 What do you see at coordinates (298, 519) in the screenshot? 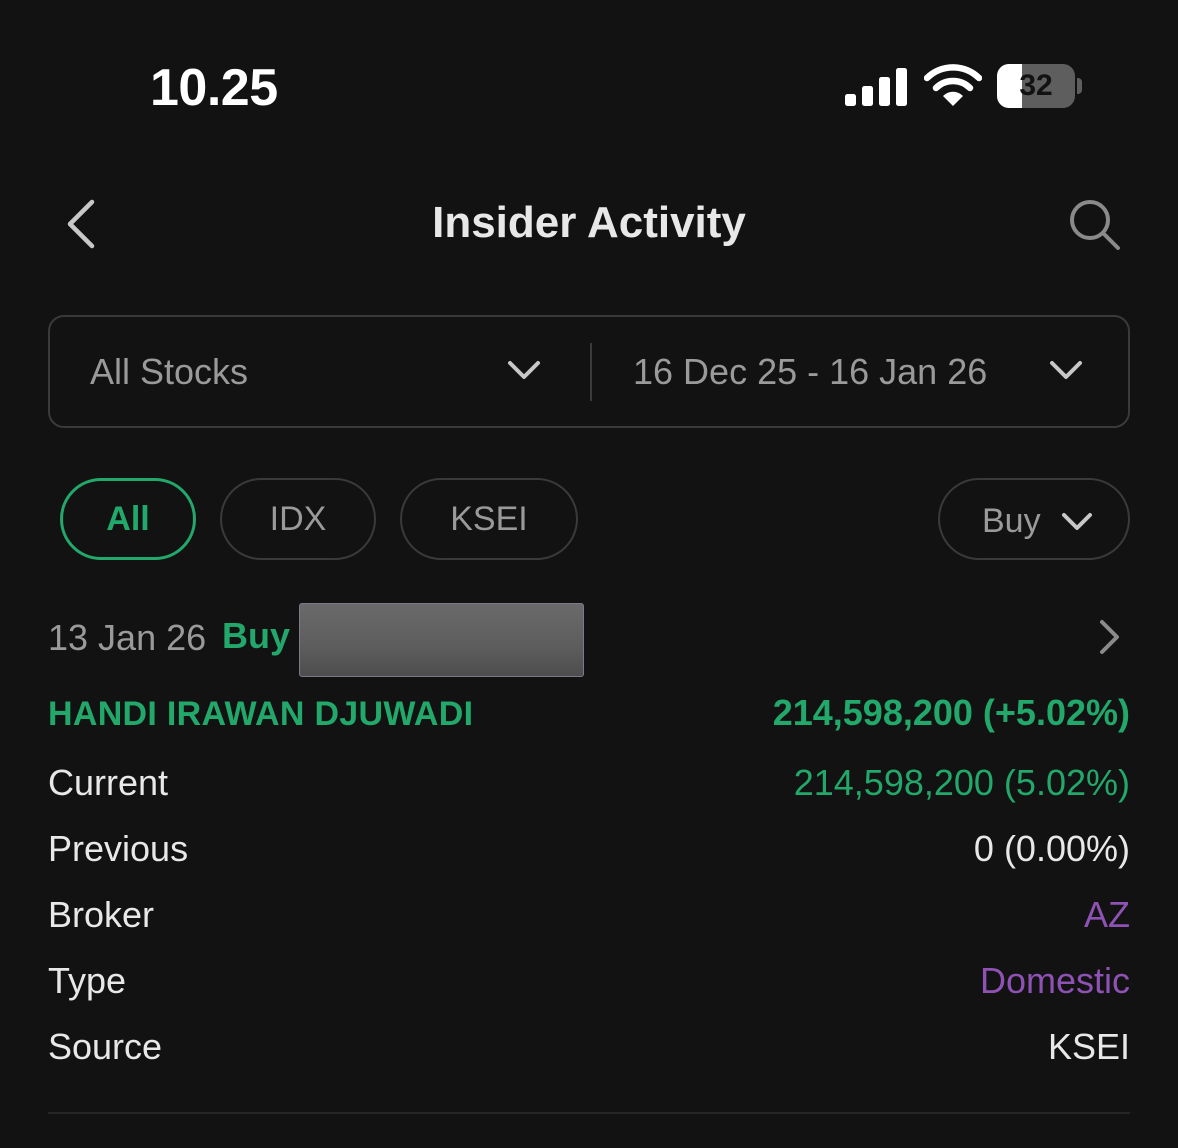
I see `chip-idx: IDX` at bounding box center [298, 519].